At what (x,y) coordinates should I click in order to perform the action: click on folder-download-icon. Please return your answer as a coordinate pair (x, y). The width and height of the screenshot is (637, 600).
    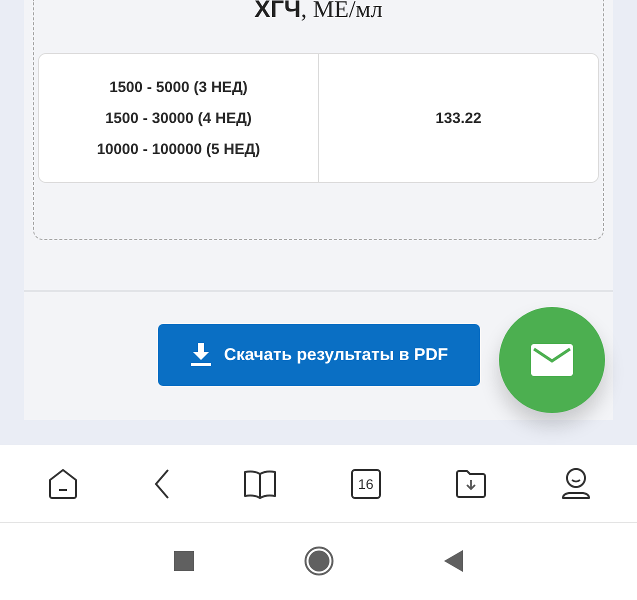
    Looking at the image, I should click on (471, 483).